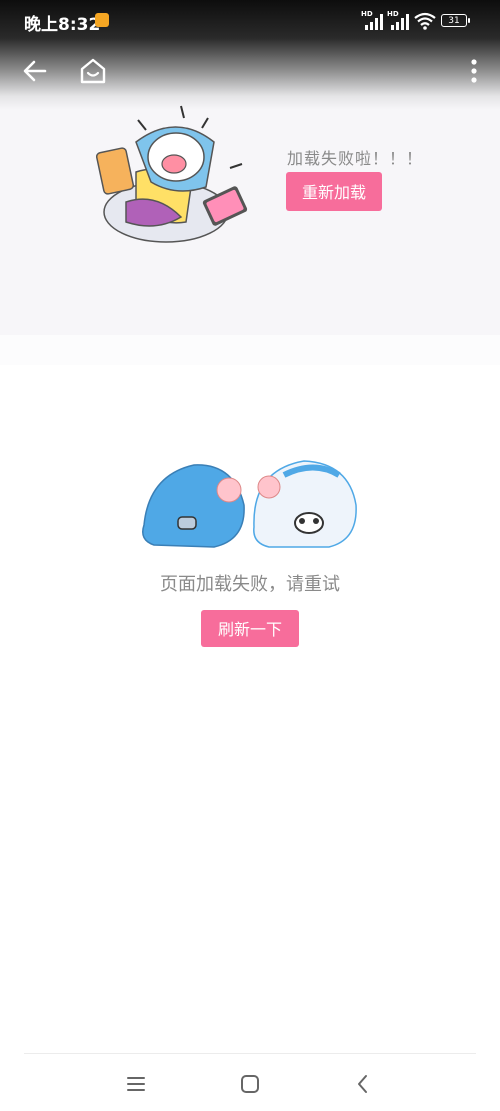 The height and width of the screenshot is (1111, 500). What do you see at coordinates (363, 1084) in the screenshot?
I see `back-chevron-icon` at bounding box center [363, 1084].